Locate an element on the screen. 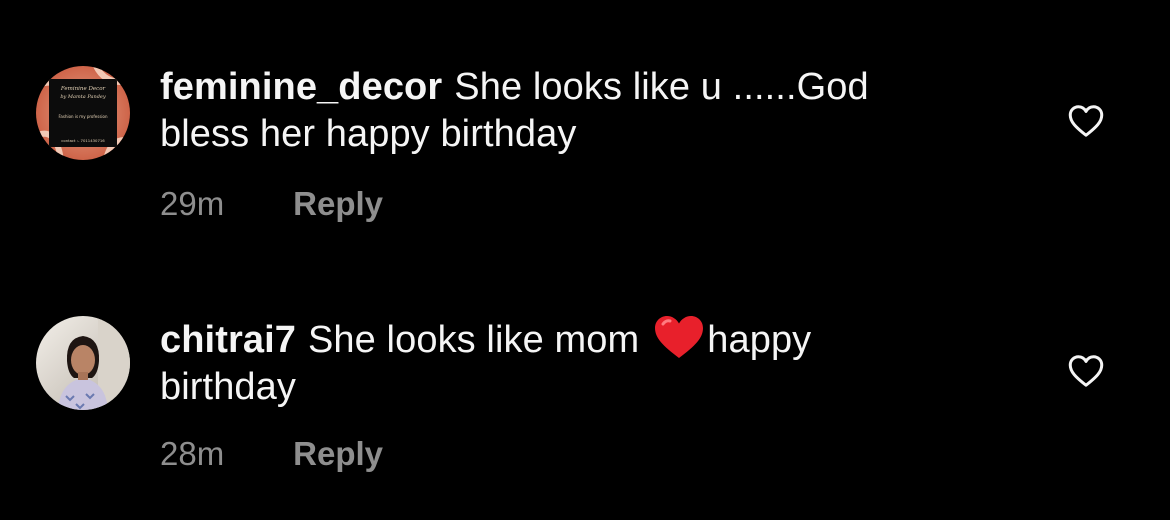 This screenshot has width=1170, height=520. comment-body-line2: birthday is located at coordinates (228, 387).